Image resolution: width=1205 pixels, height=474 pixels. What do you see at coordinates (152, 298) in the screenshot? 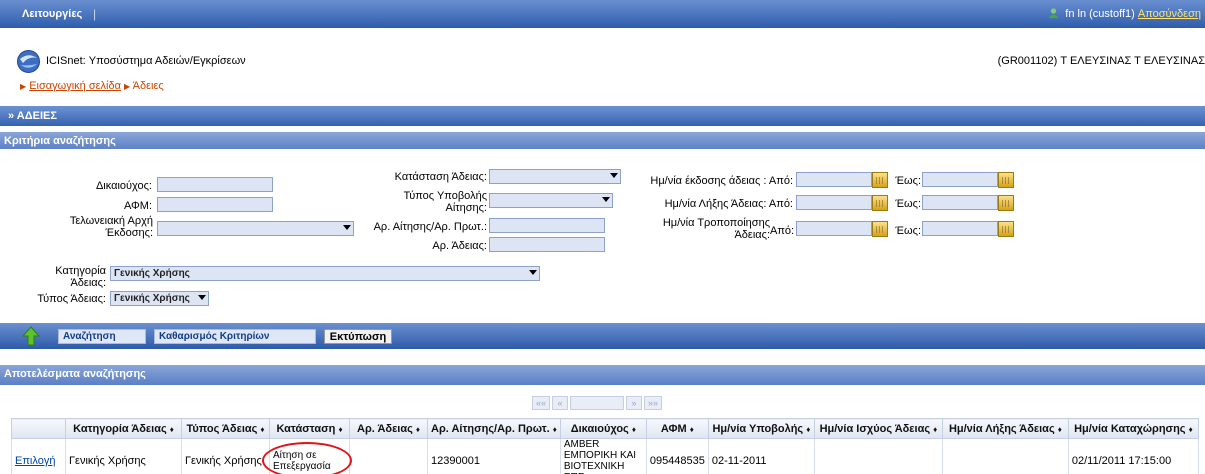
I see `type-value: Γενικής Χρήσης` at bounding box center [152, 298].